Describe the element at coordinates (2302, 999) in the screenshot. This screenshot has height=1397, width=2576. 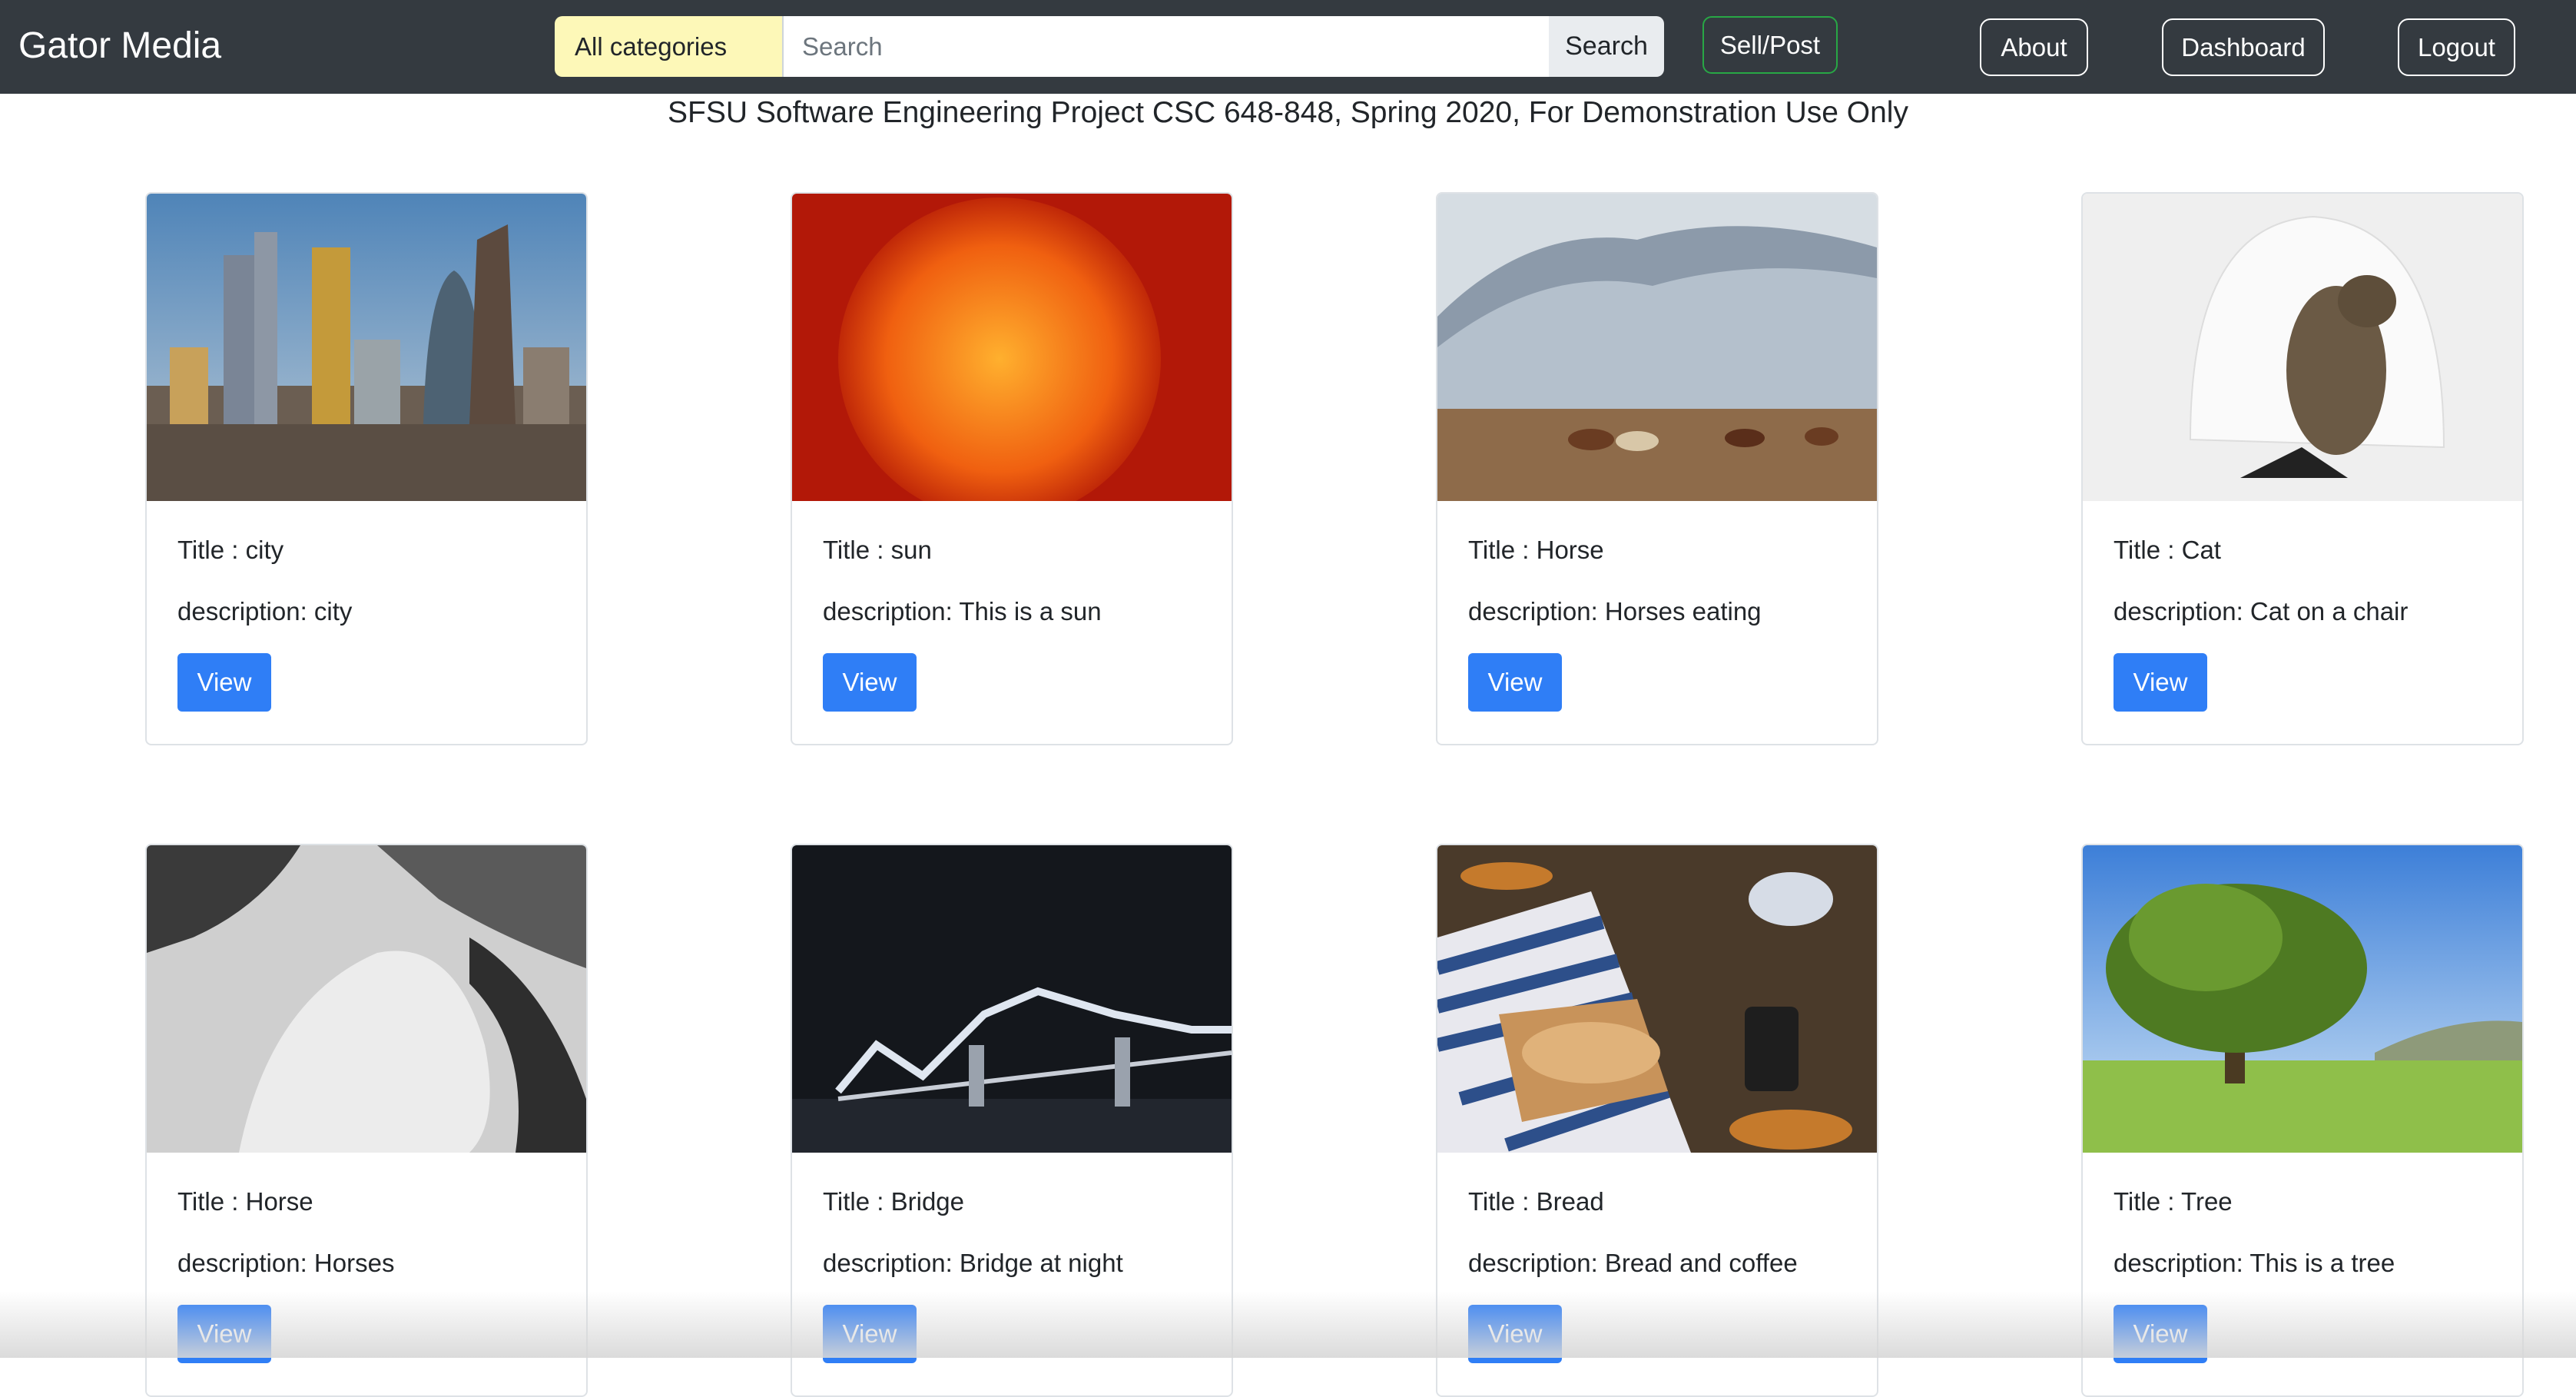
I see `tree-image` at that location.